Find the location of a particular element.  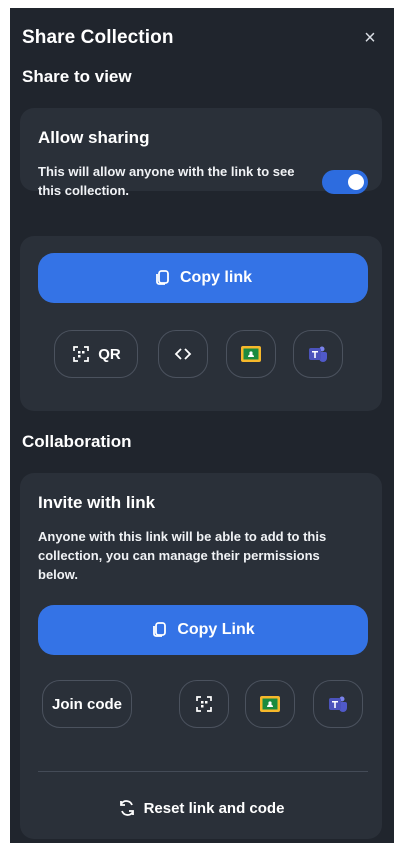

panel-title: Share Collection is located at coordinates (98, 37).